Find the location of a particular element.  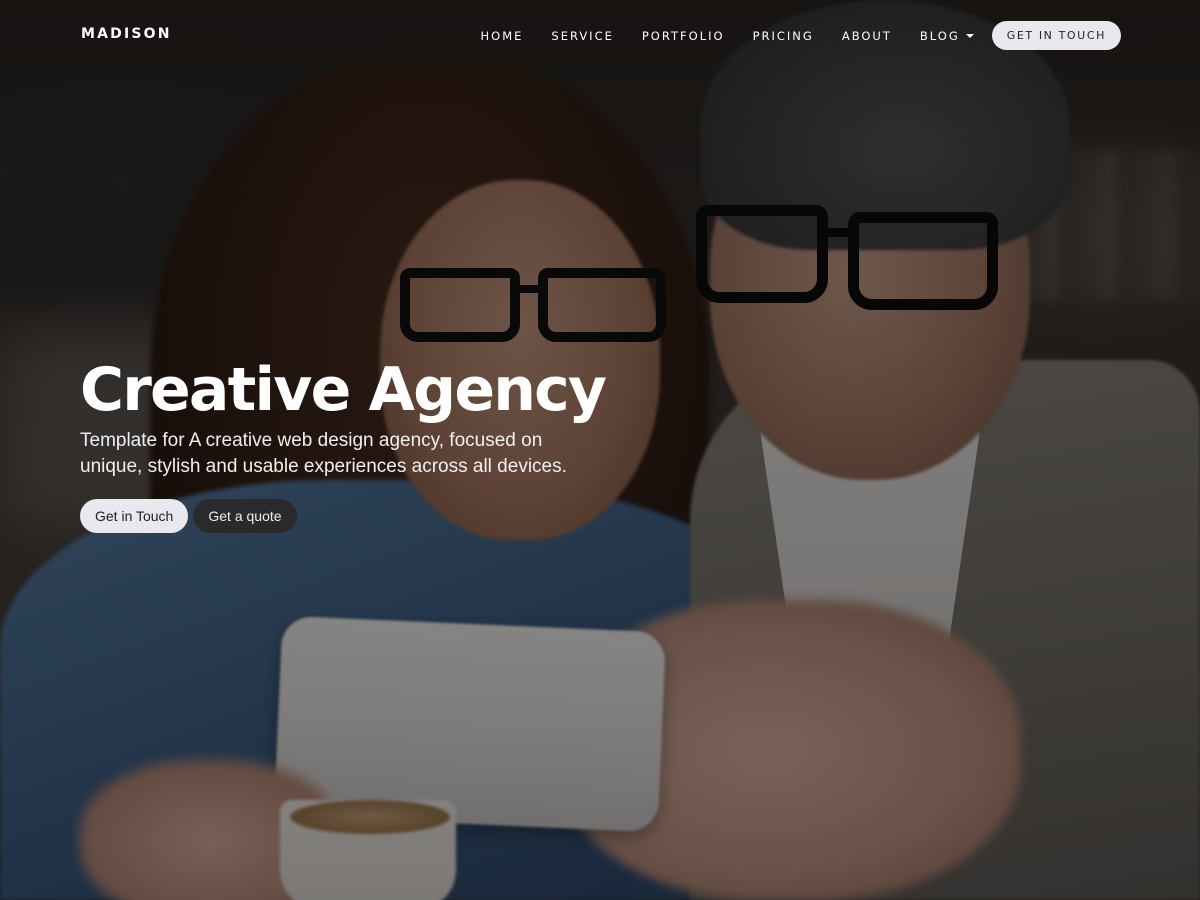

nav-link-portfolio: PORTFOLIO is located at coordinates (683, 36).